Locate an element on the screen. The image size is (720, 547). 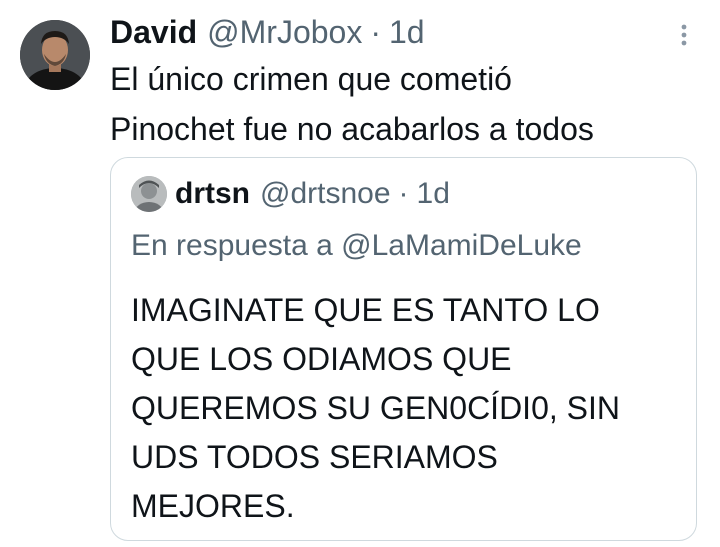
more-vertical-icon is located at coordinates (684, 35).